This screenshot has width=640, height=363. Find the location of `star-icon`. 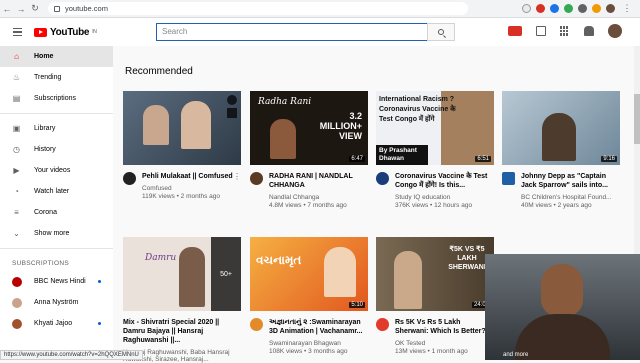

star-icon is located at coordinates (526, 8).